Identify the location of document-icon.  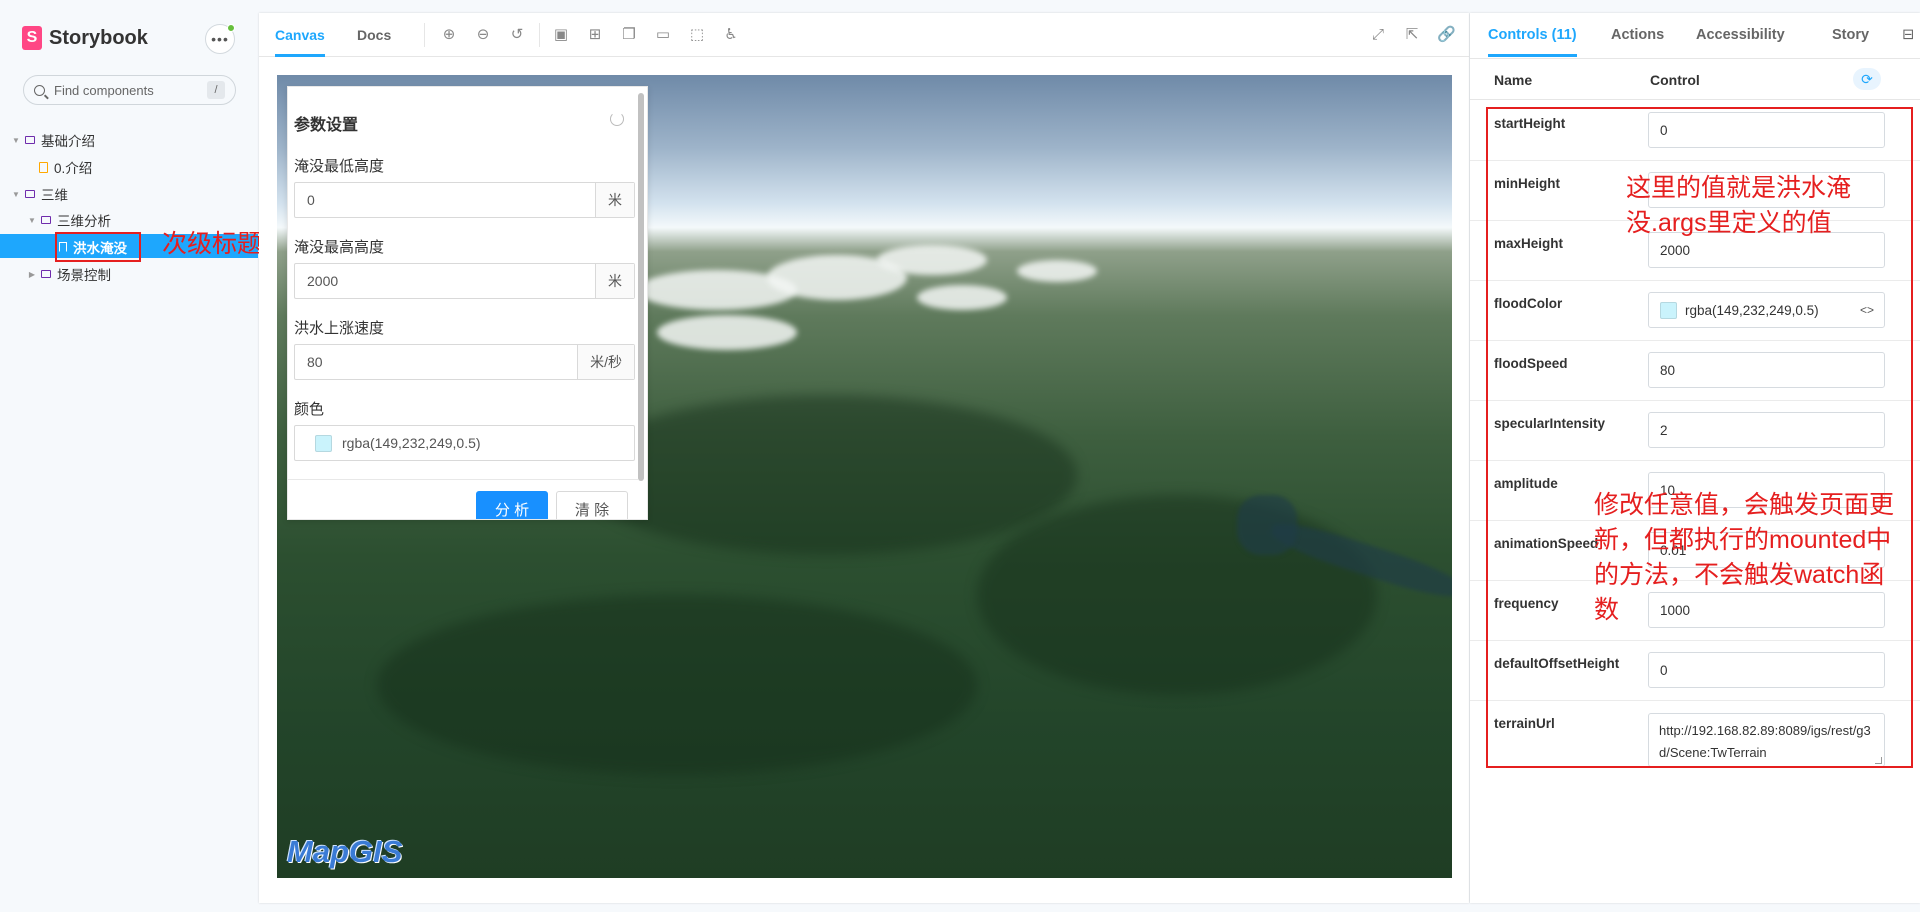
(43, 167).